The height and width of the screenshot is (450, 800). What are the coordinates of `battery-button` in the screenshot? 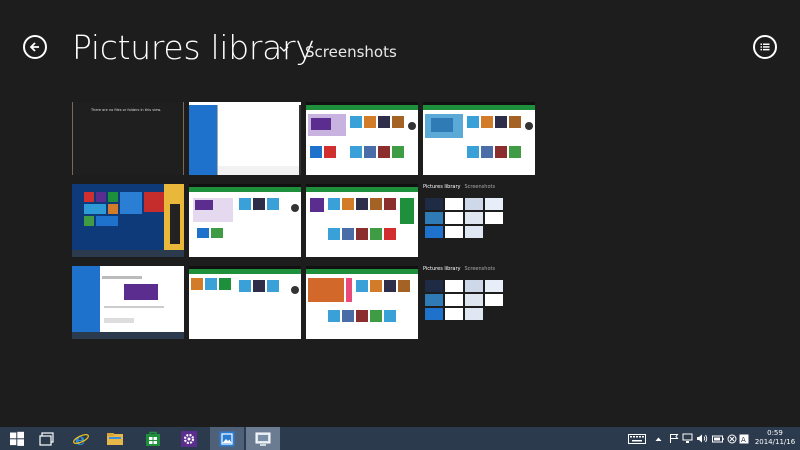 It's located at (718, 438).